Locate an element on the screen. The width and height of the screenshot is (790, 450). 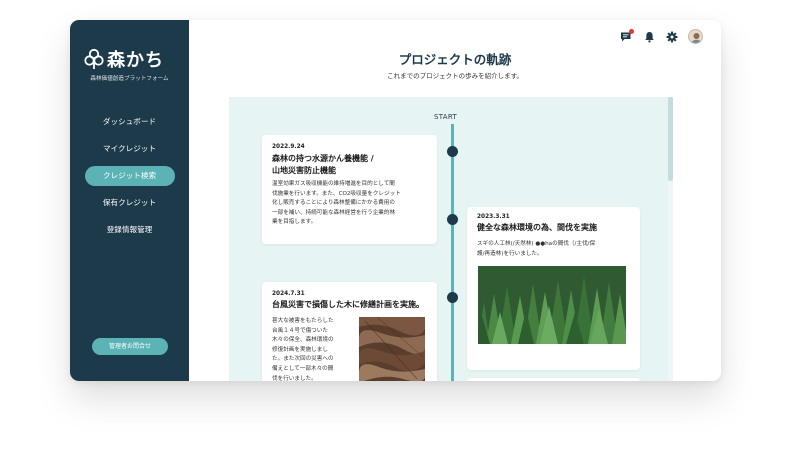
chat-icon is located at coordinates (626, 36).